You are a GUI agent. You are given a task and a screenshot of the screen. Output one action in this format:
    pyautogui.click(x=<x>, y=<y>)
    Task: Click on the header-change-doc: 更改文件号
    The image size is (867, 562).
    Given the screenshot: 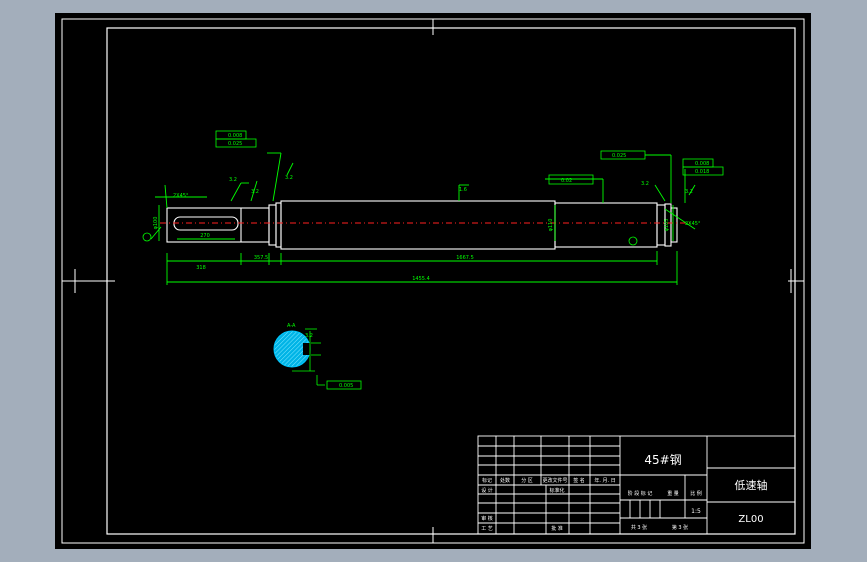 What is the action you would take?
    pyautogui.click(x=554, y=480)
    